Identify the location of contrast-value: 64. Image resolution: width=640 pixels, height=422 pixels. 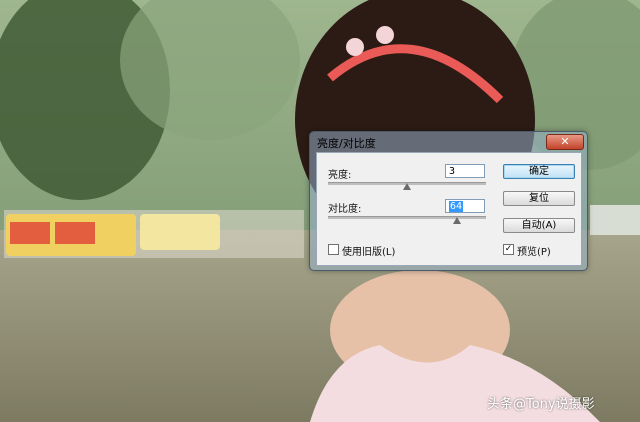
(456, 206).